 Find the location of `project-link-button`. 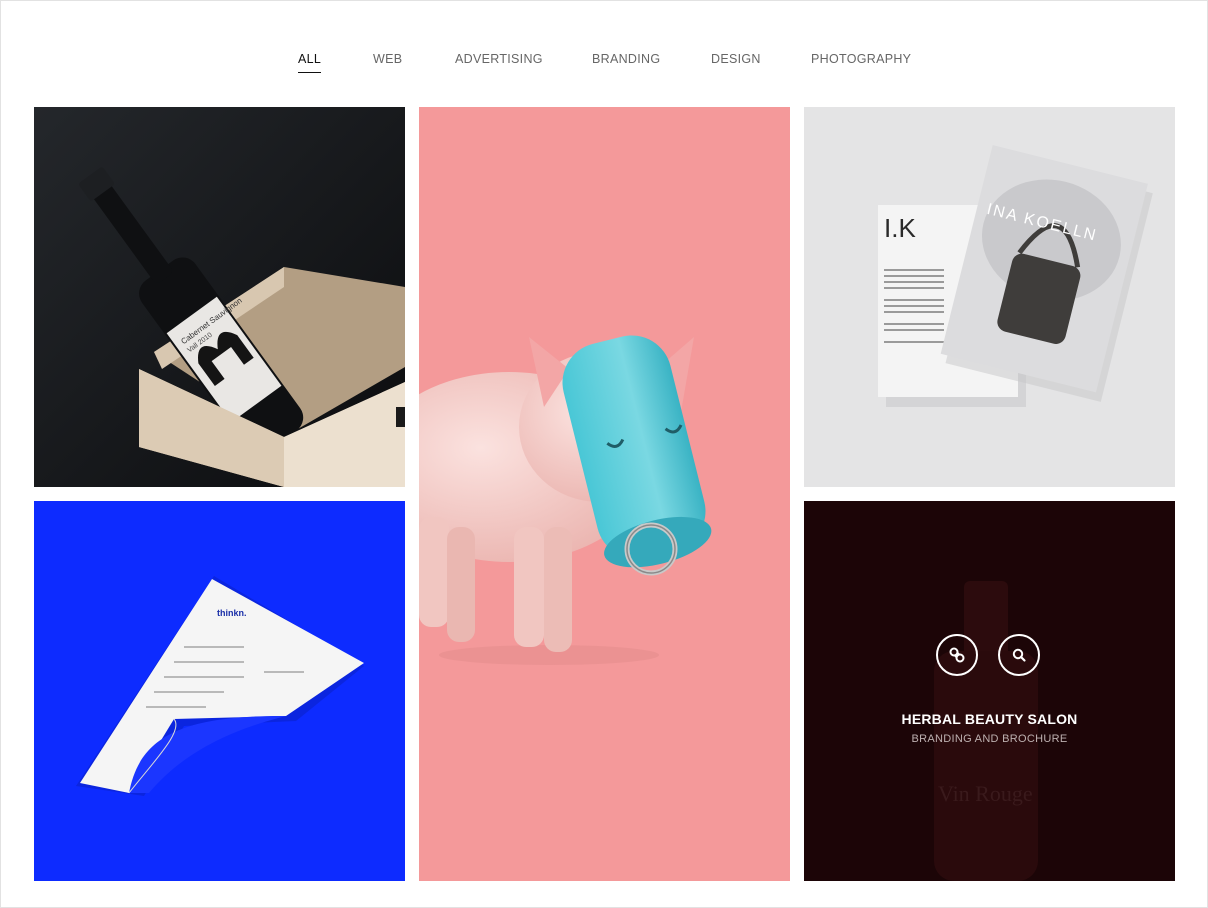

project-link-button is located at coordinates (957, 655).